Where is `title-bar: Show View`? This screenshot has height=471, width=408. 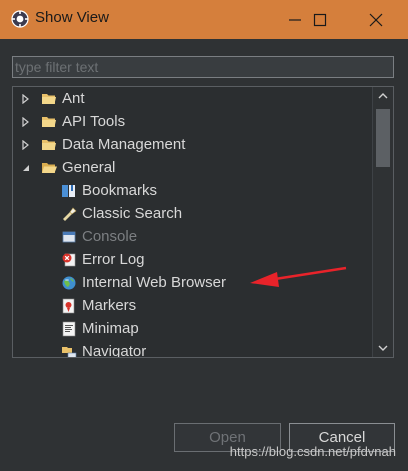
title-bar: Show View is located at coordinates (204, 19).